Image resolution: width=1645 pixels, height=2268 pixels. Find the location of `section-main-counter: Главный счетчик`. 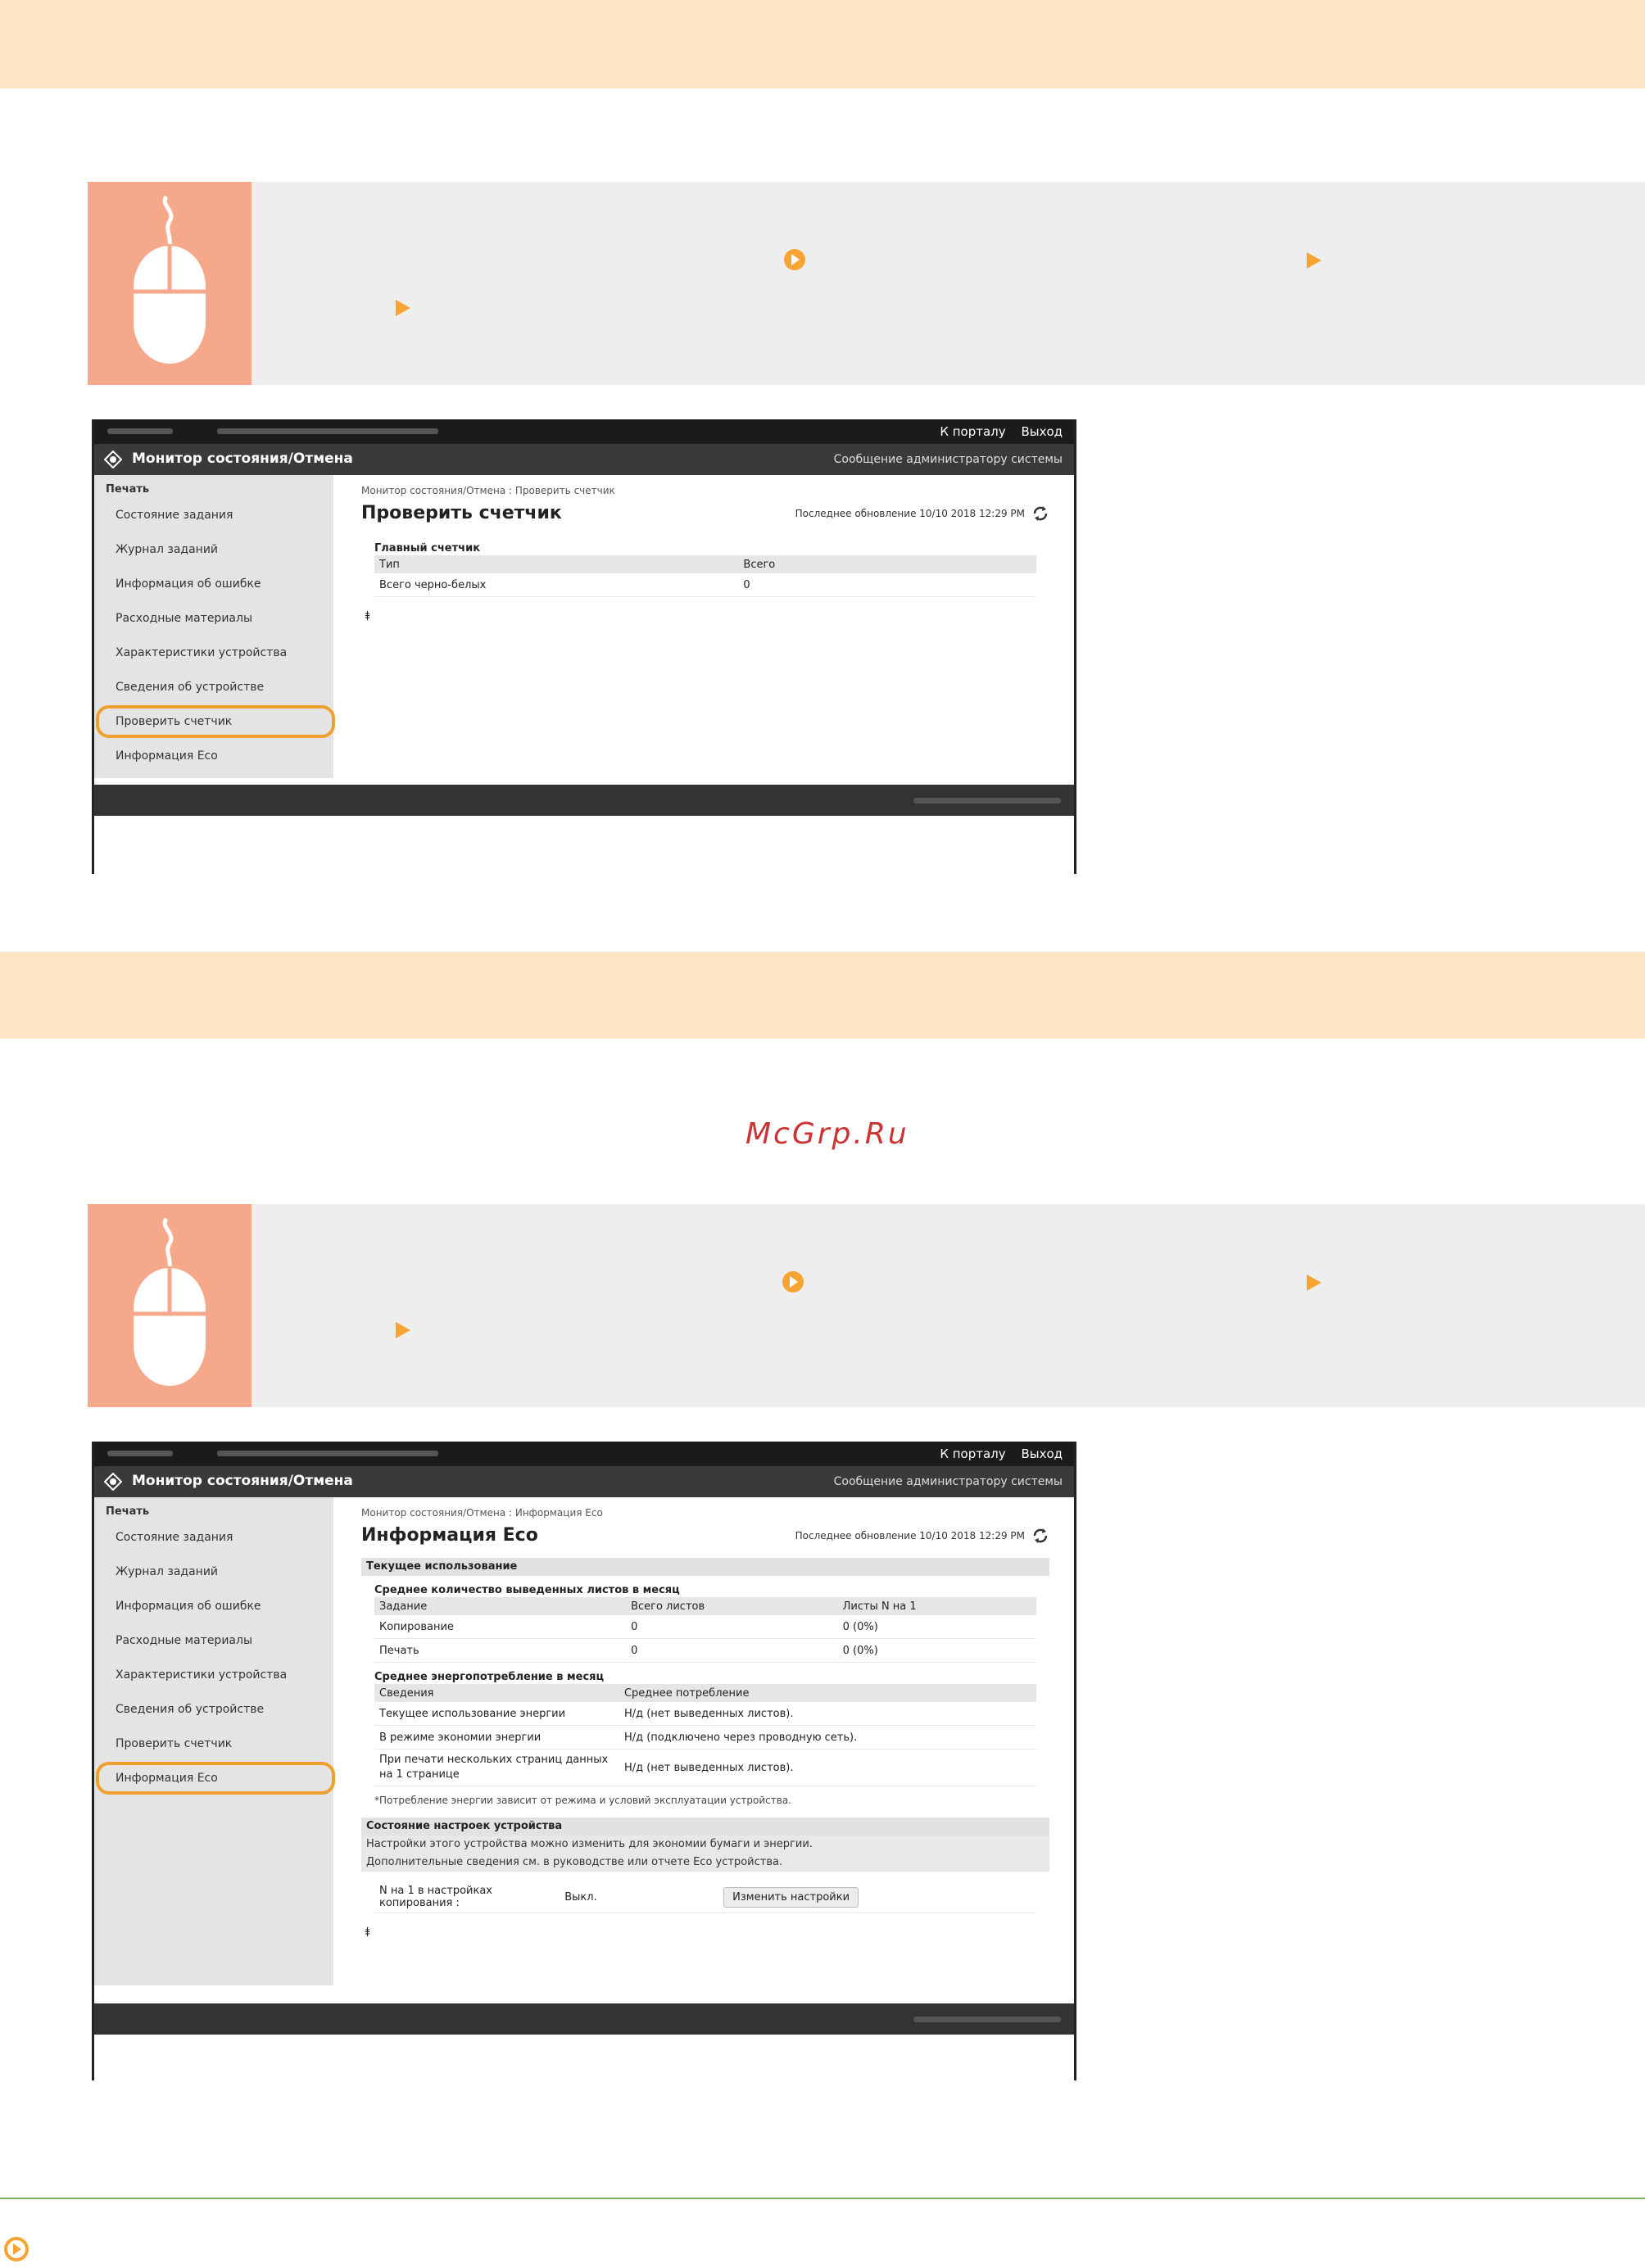

section-main-counter: Главный счетчик is located at coordinates (428, 548).